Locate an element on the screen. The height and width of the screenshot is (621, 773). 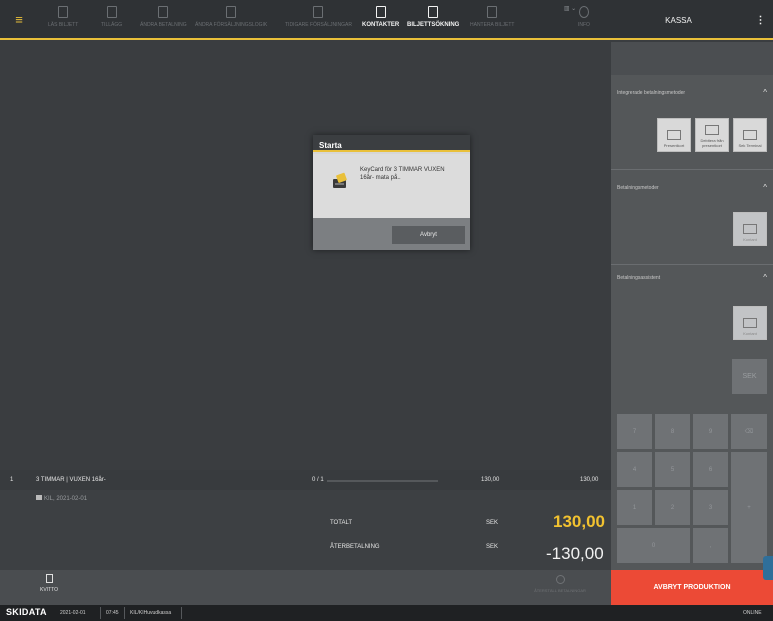
debit-giftcard-button: Debitera från presentkort is located at coordinates (712, 135).